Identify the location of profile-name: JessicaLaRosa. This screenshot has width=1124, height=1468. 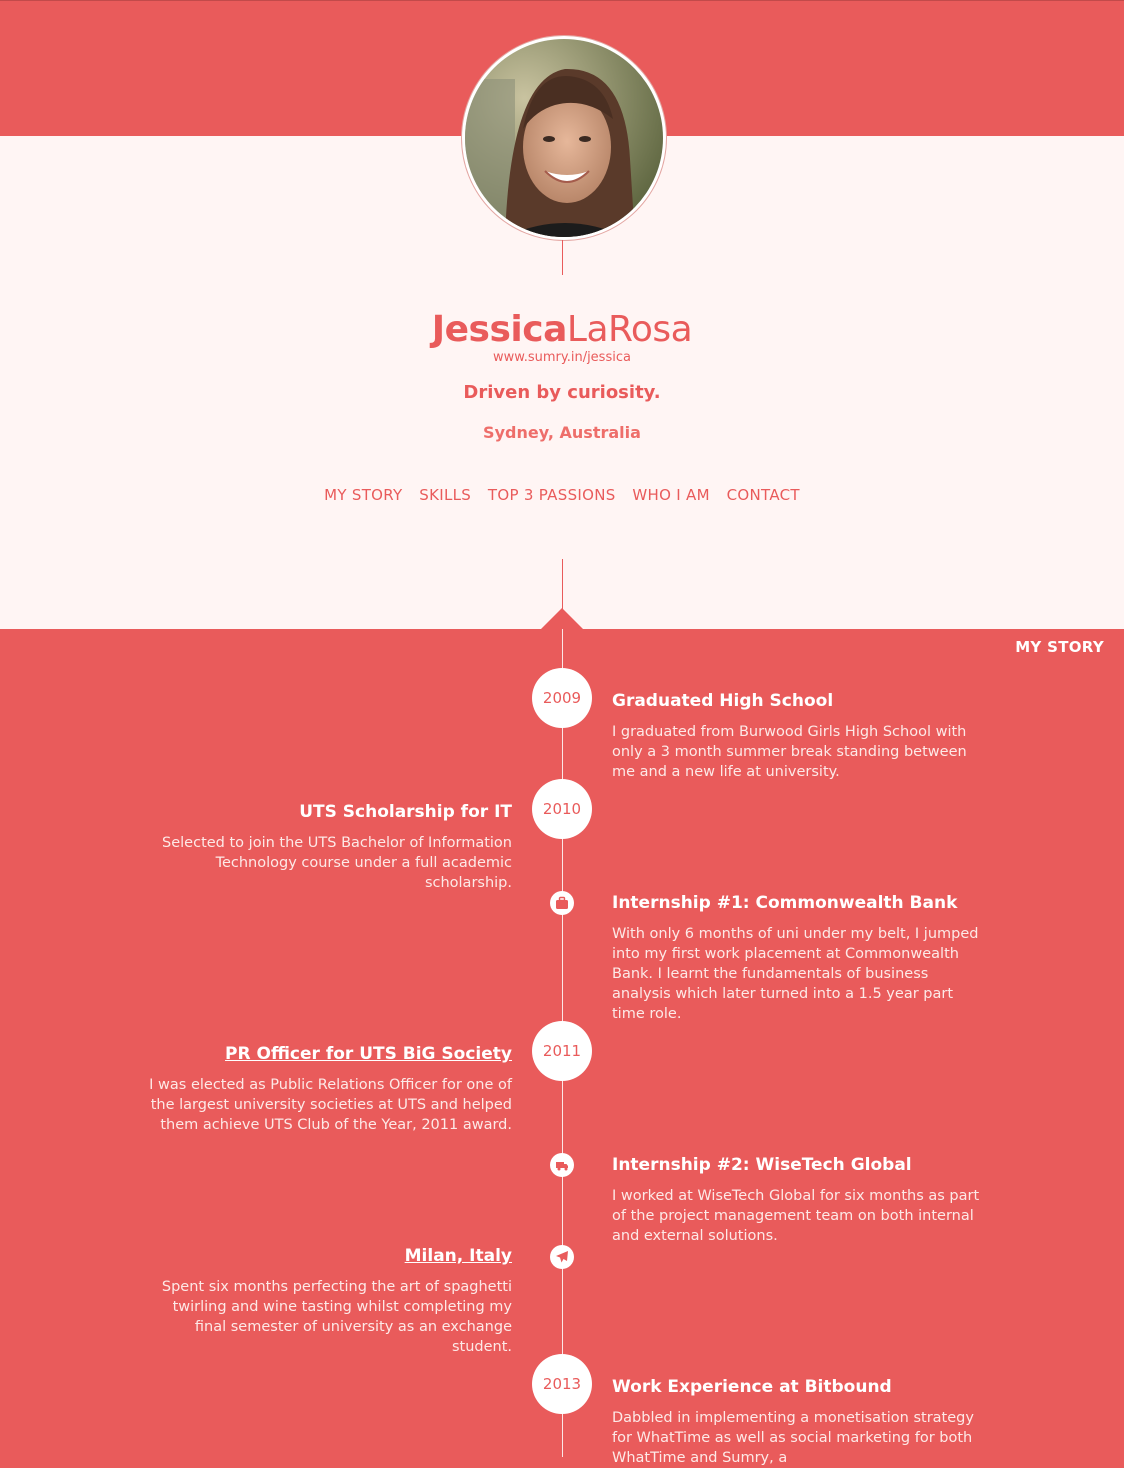
(562, 330).